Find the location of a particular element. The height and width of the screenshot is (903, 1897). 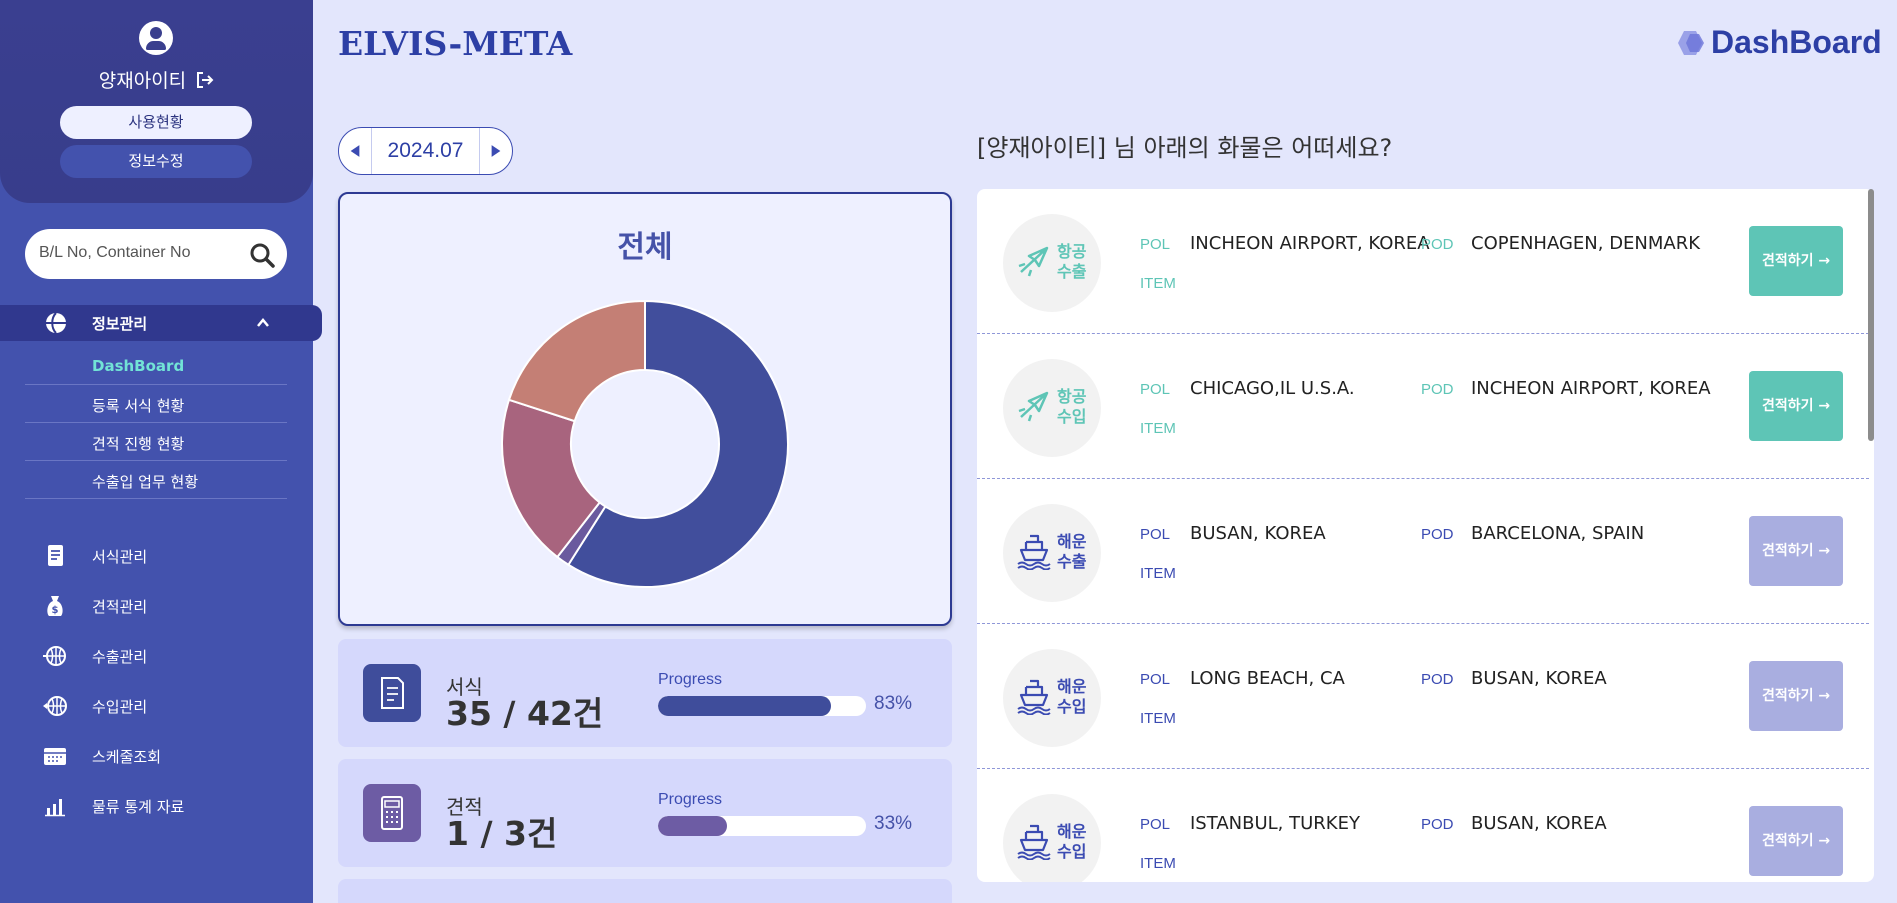

menu-info-management: 정보관리 is located at coordinates (161, 323).